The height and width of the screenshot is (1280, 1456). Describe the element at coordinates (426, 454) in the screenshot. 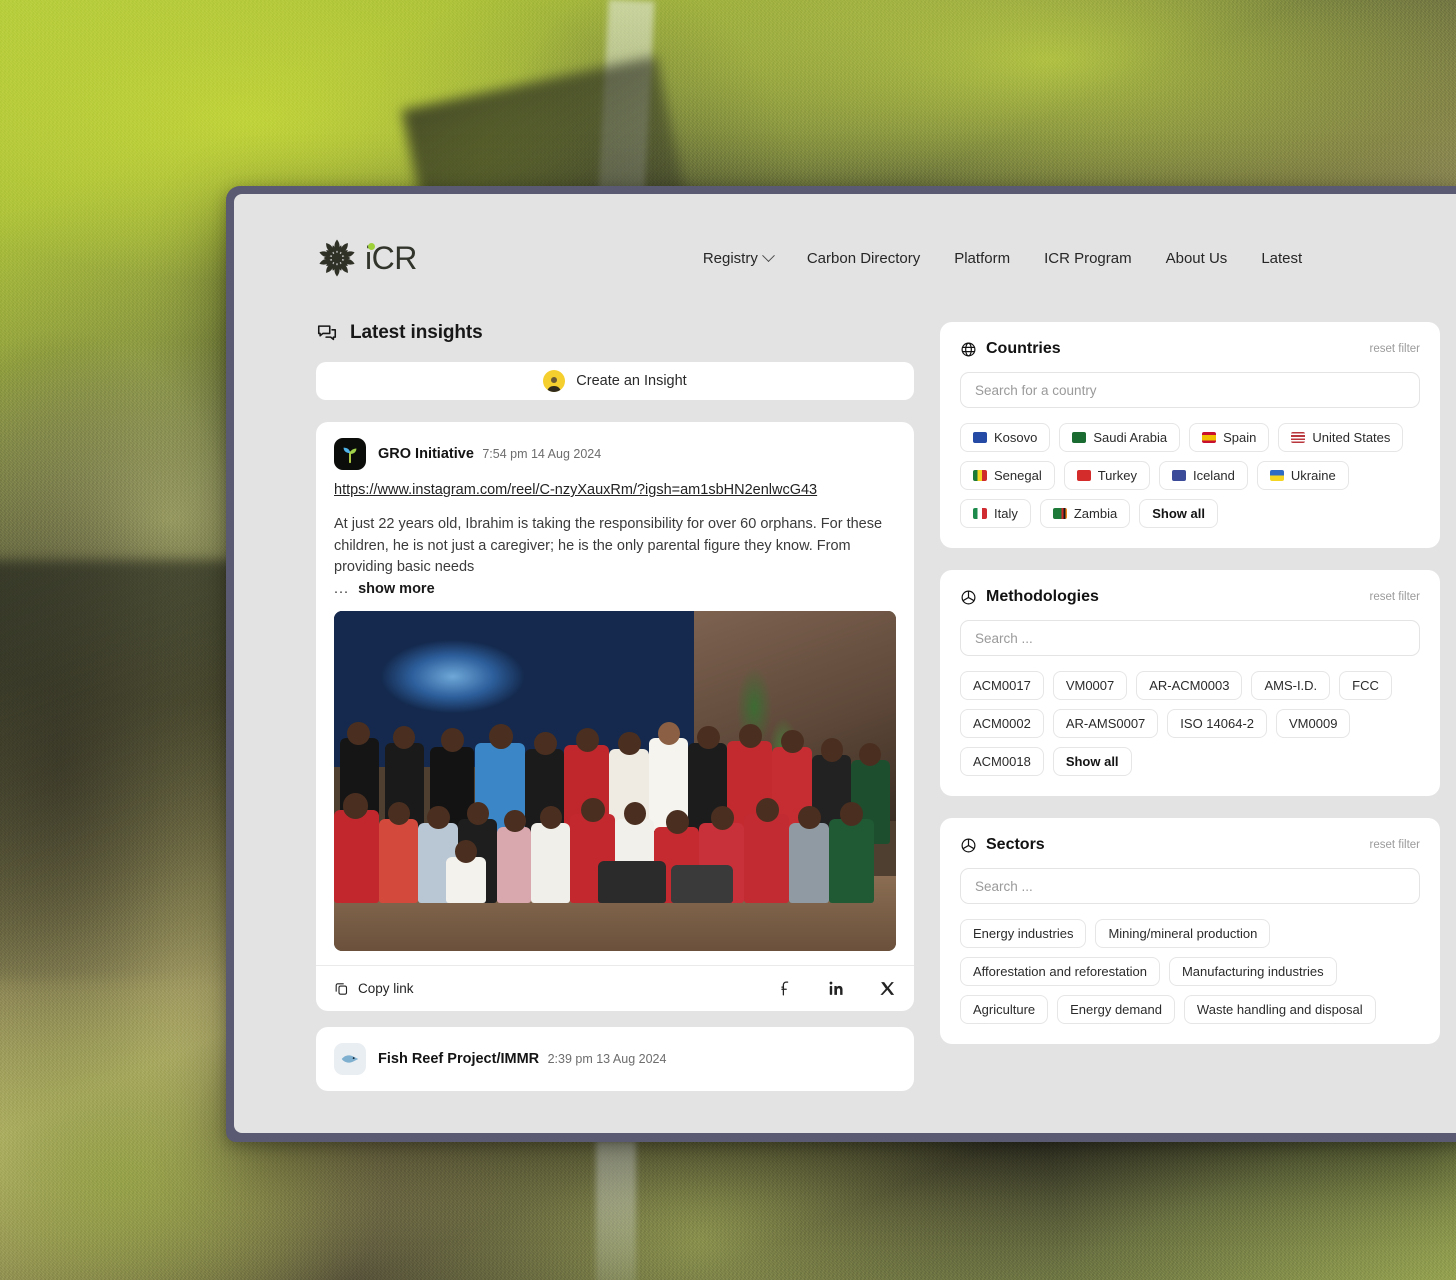

I see `post-author: GRO Initiative` at that location.